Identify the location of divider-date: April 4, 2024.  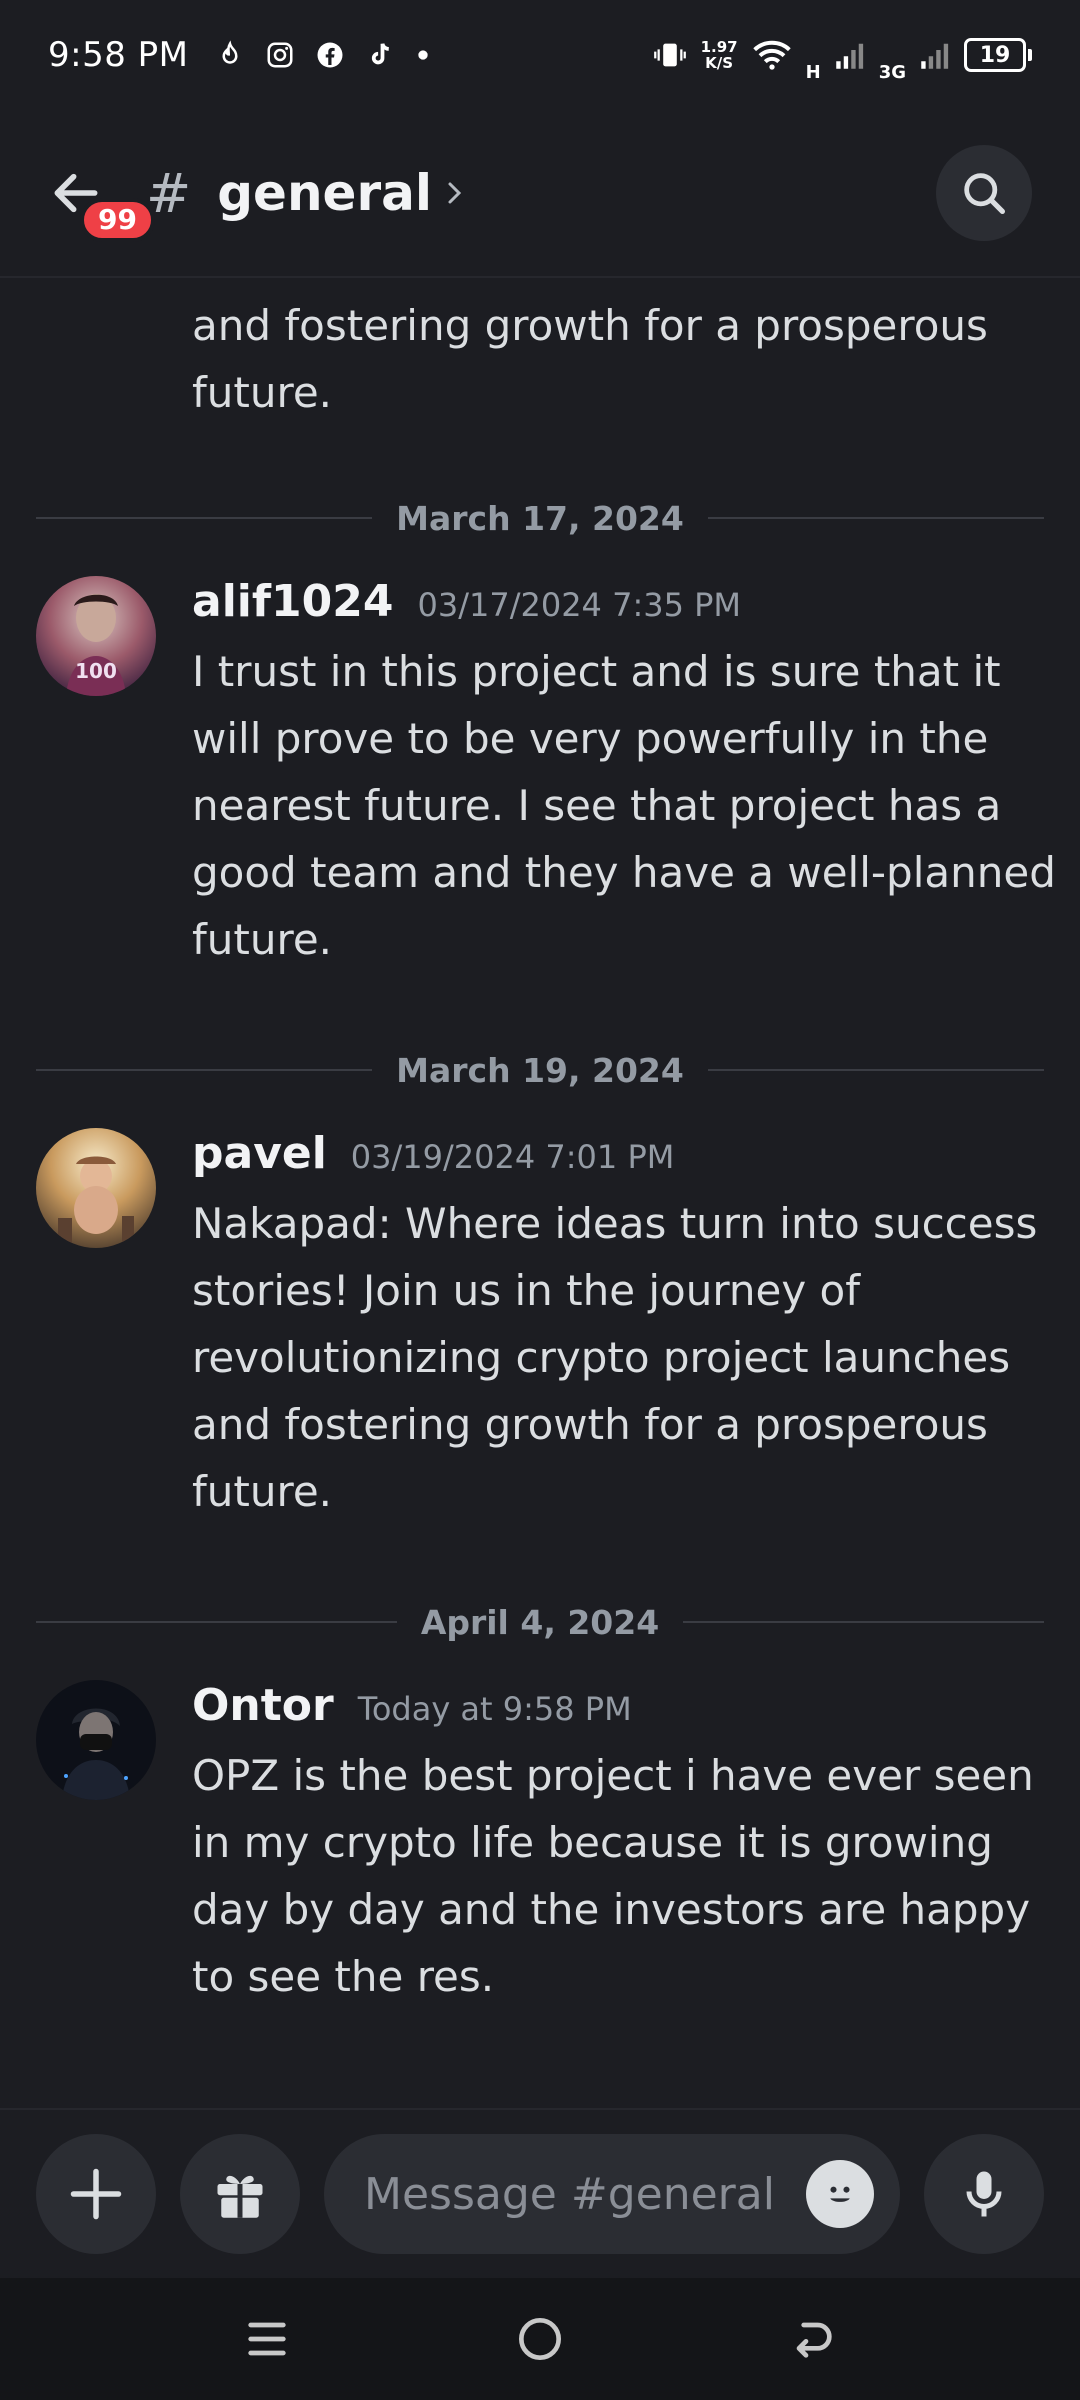
(540, 1622).